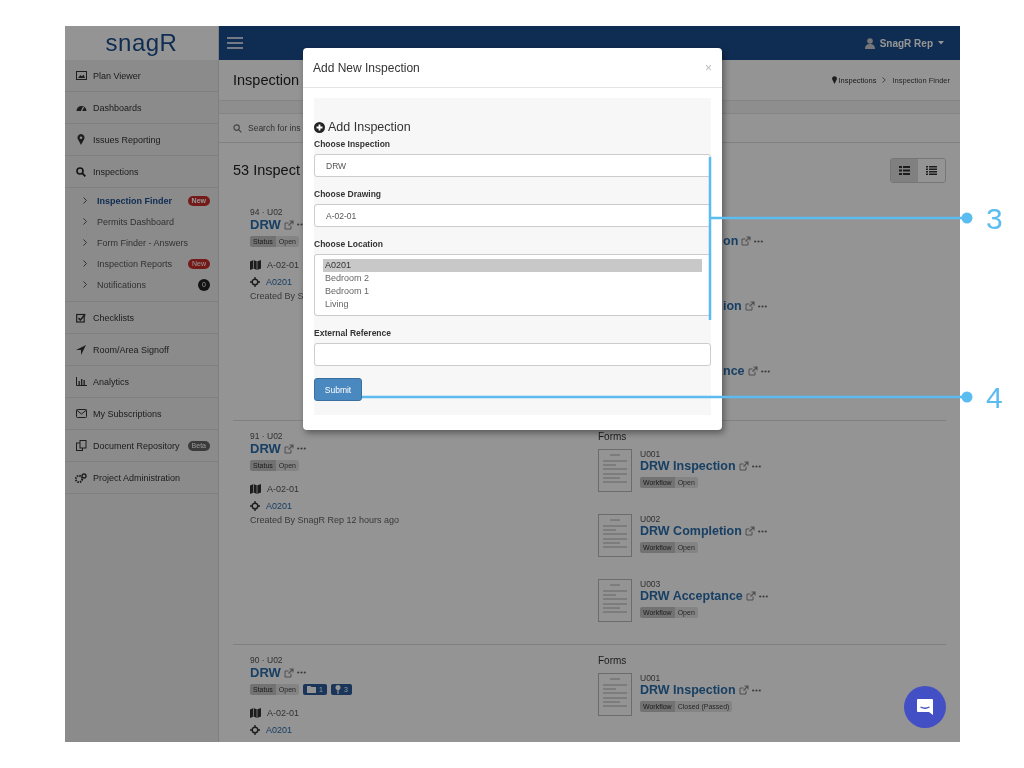 The height and width of the screenshot is (768, 1024). I want to click on sidebar-subitem: Permits Dashboard, so click(141, 221).